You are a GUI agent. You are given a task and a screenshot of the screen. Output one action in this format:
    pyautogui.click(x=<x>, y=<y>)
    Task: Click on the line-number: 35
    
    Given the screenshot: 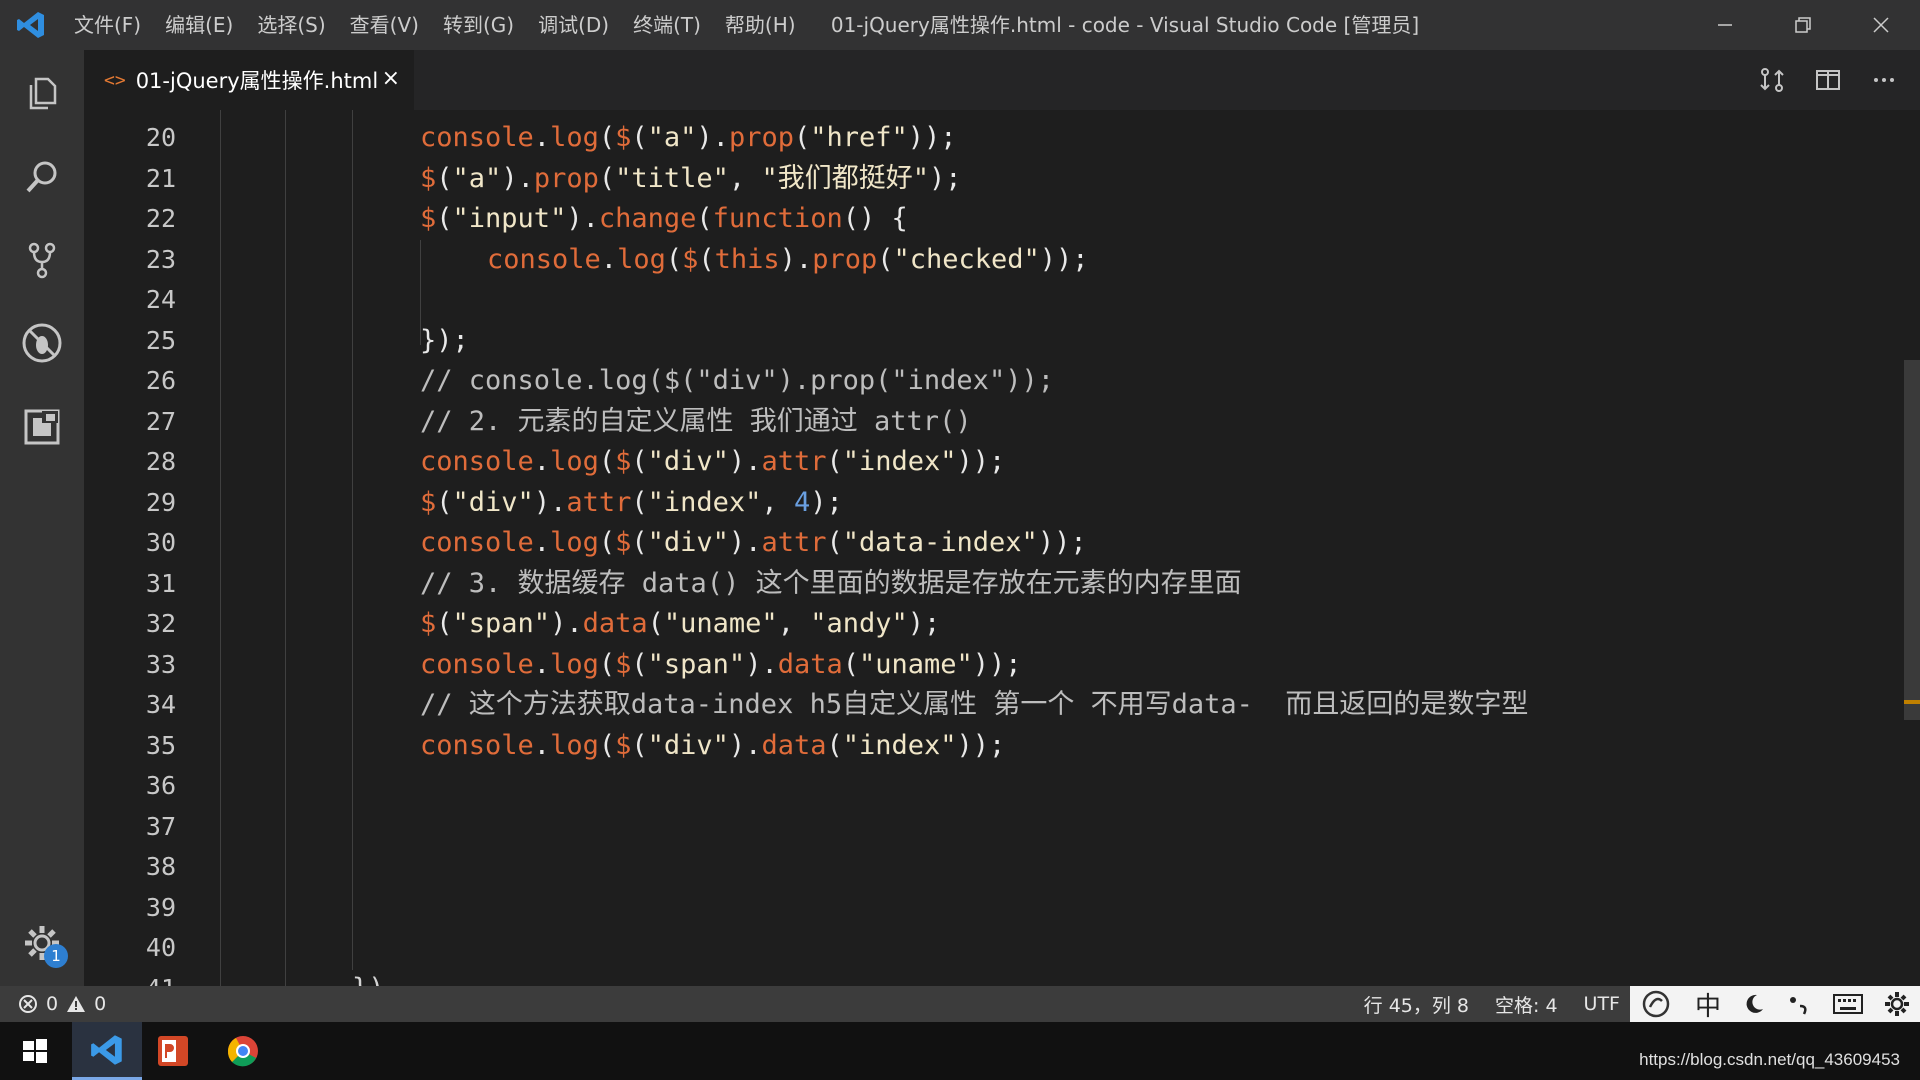 What is the action you would take?
    pyautogui.click(x=160, y=745)
    